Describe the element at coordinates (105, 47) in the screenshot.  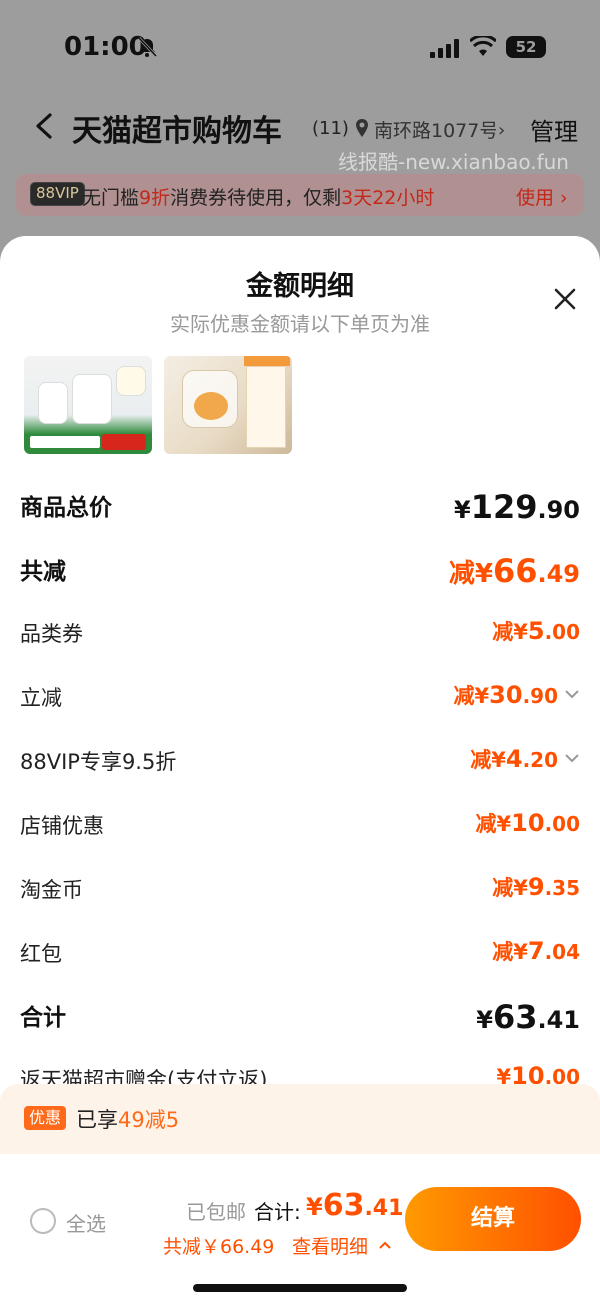
I see `status-time: 01:00` at that location.